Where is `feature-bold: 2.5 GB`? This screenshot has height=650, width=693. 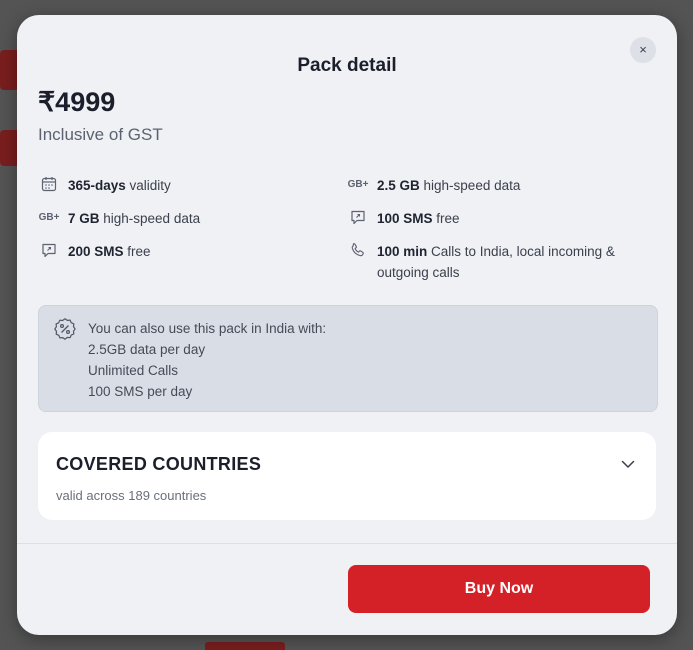 feature-bold: 2.5 GB is located at coordinates (398, 185).